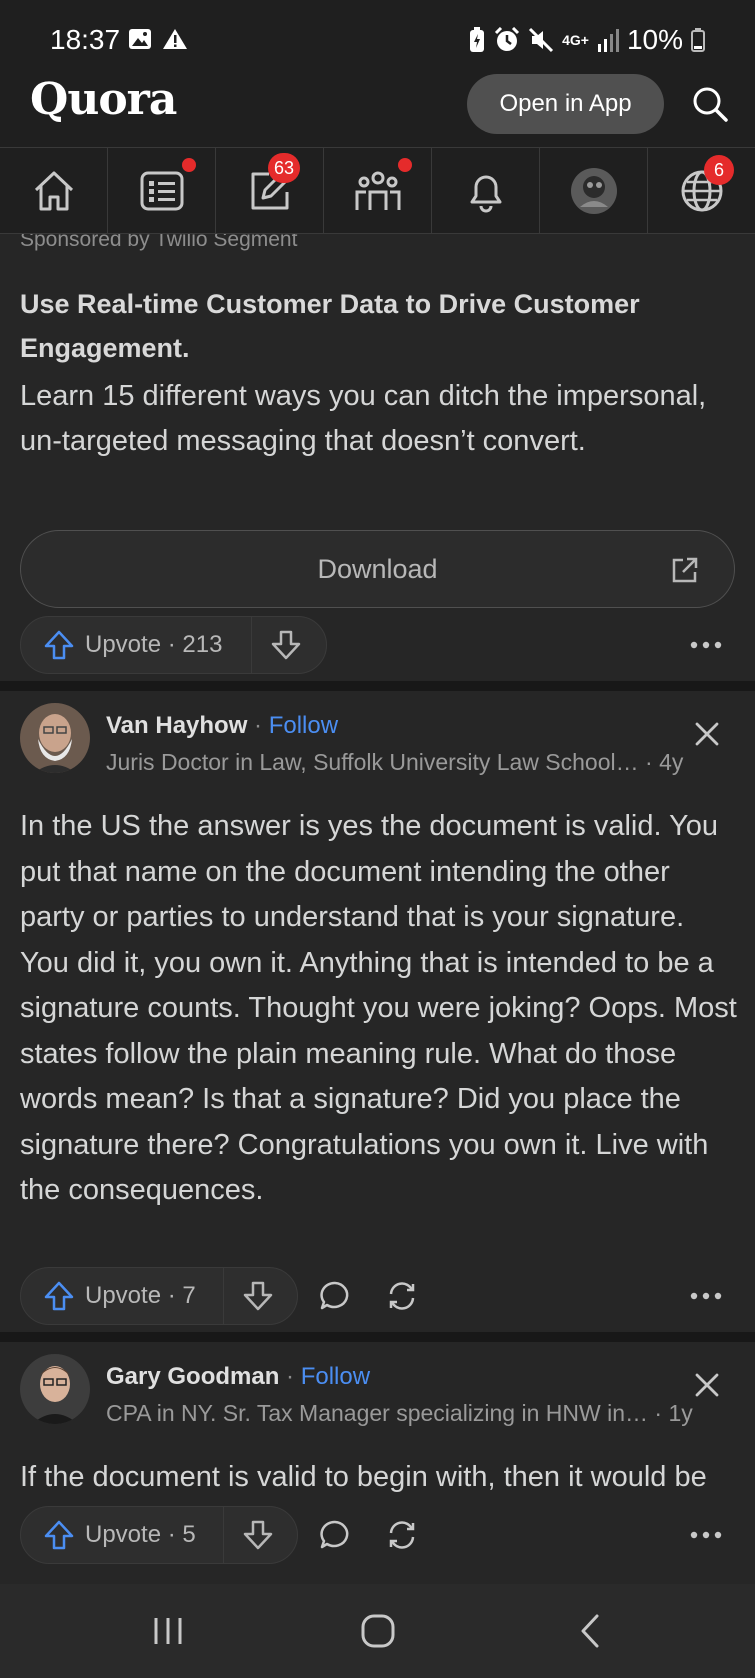 The height and width of the screenshot is (1678, 755). Describe the element at coordinates (673, 1413) in the screenshot. I see `post-age: · 1y` at that location.